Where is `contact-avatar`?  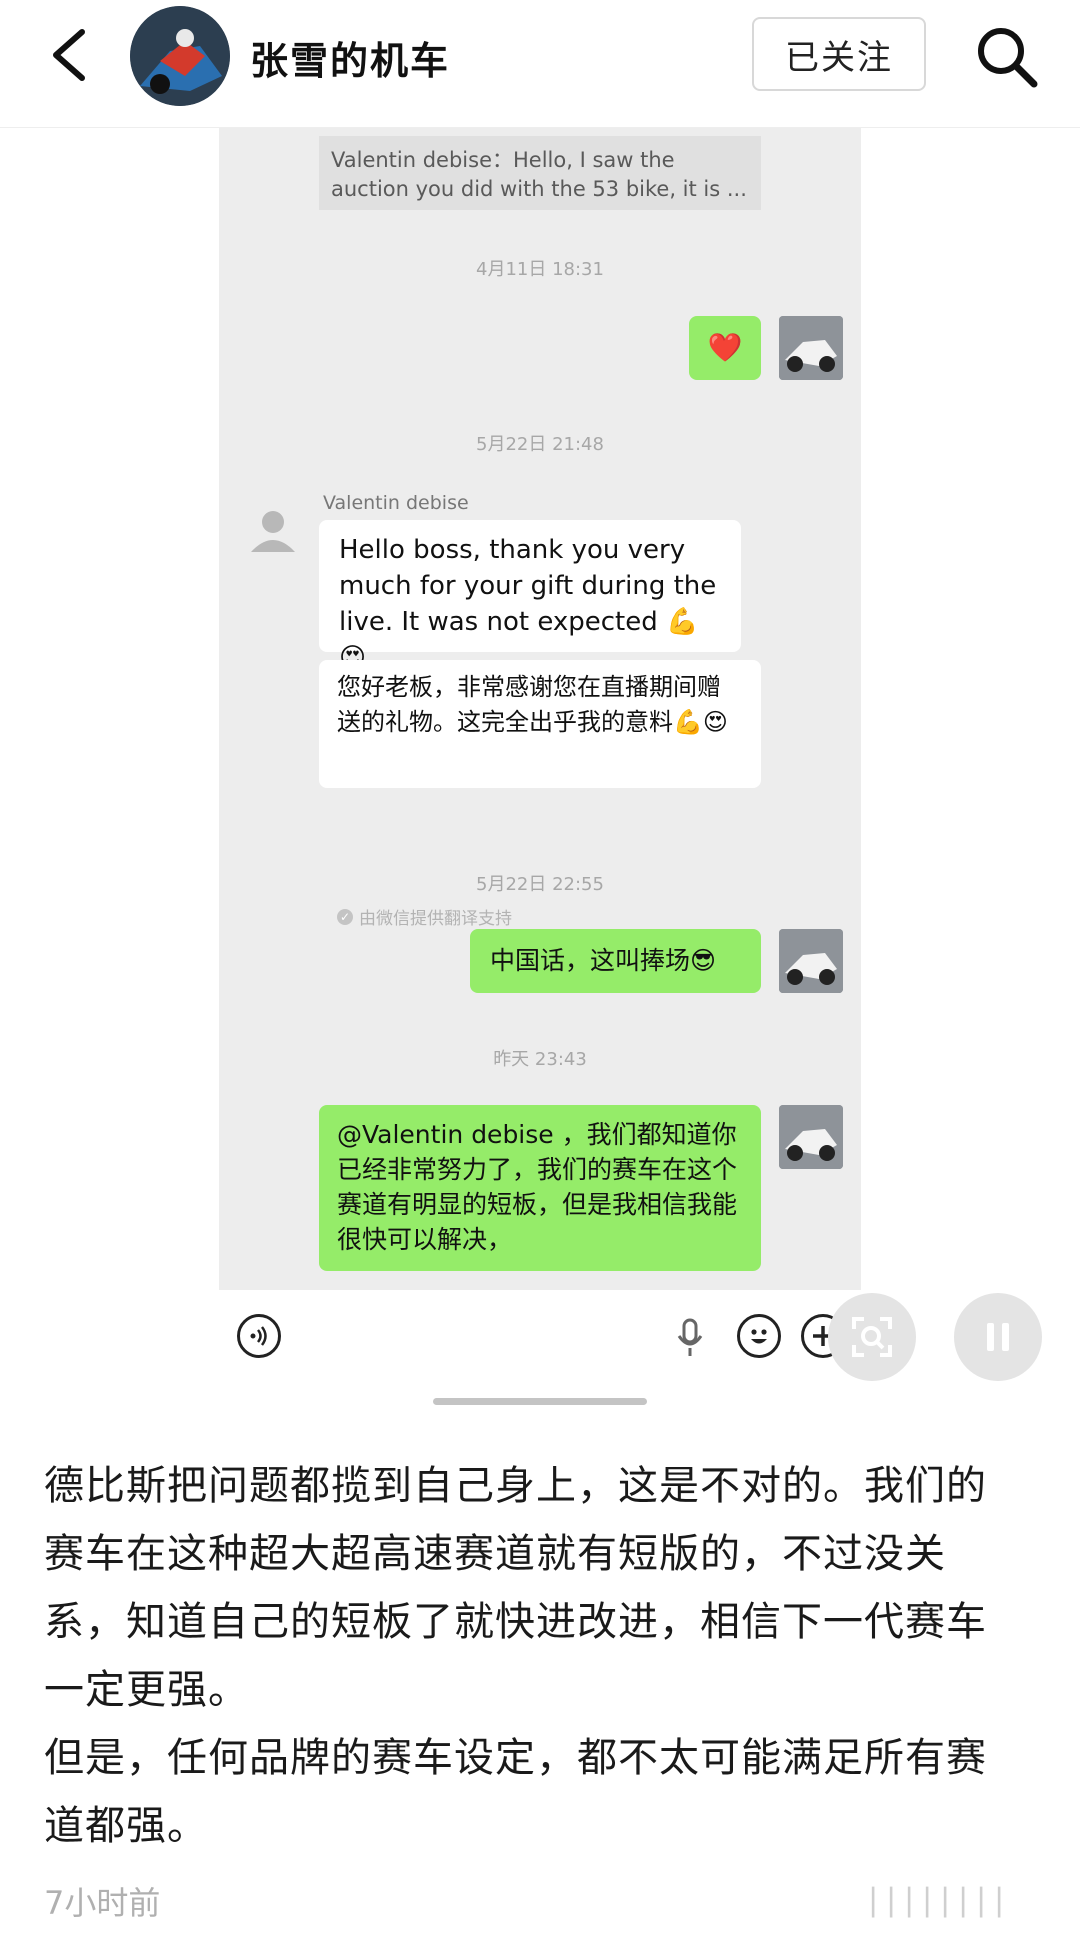
contact-avatar is located at coordinates (273, 532).